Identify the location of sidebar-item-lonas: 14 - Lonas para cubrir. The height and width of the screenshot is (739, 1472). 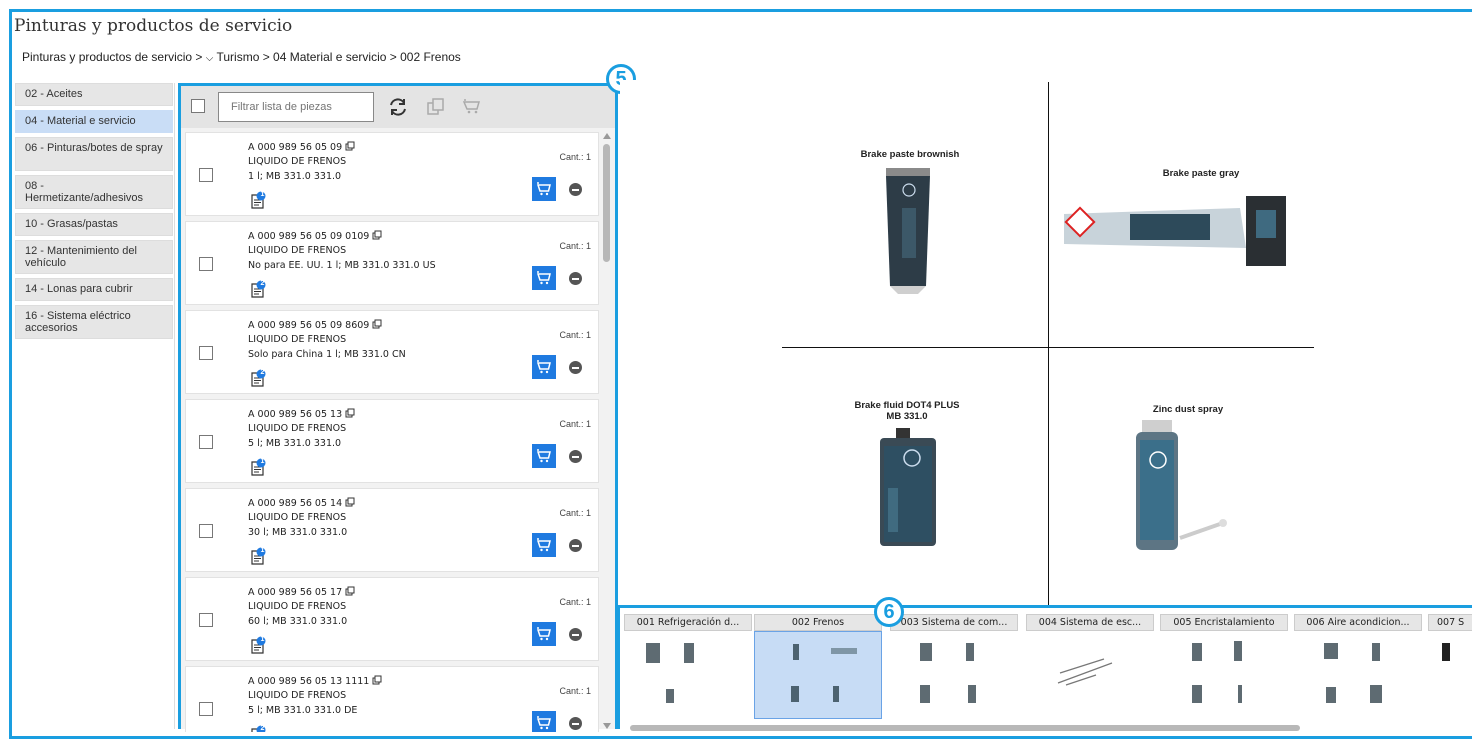
(94, 289).